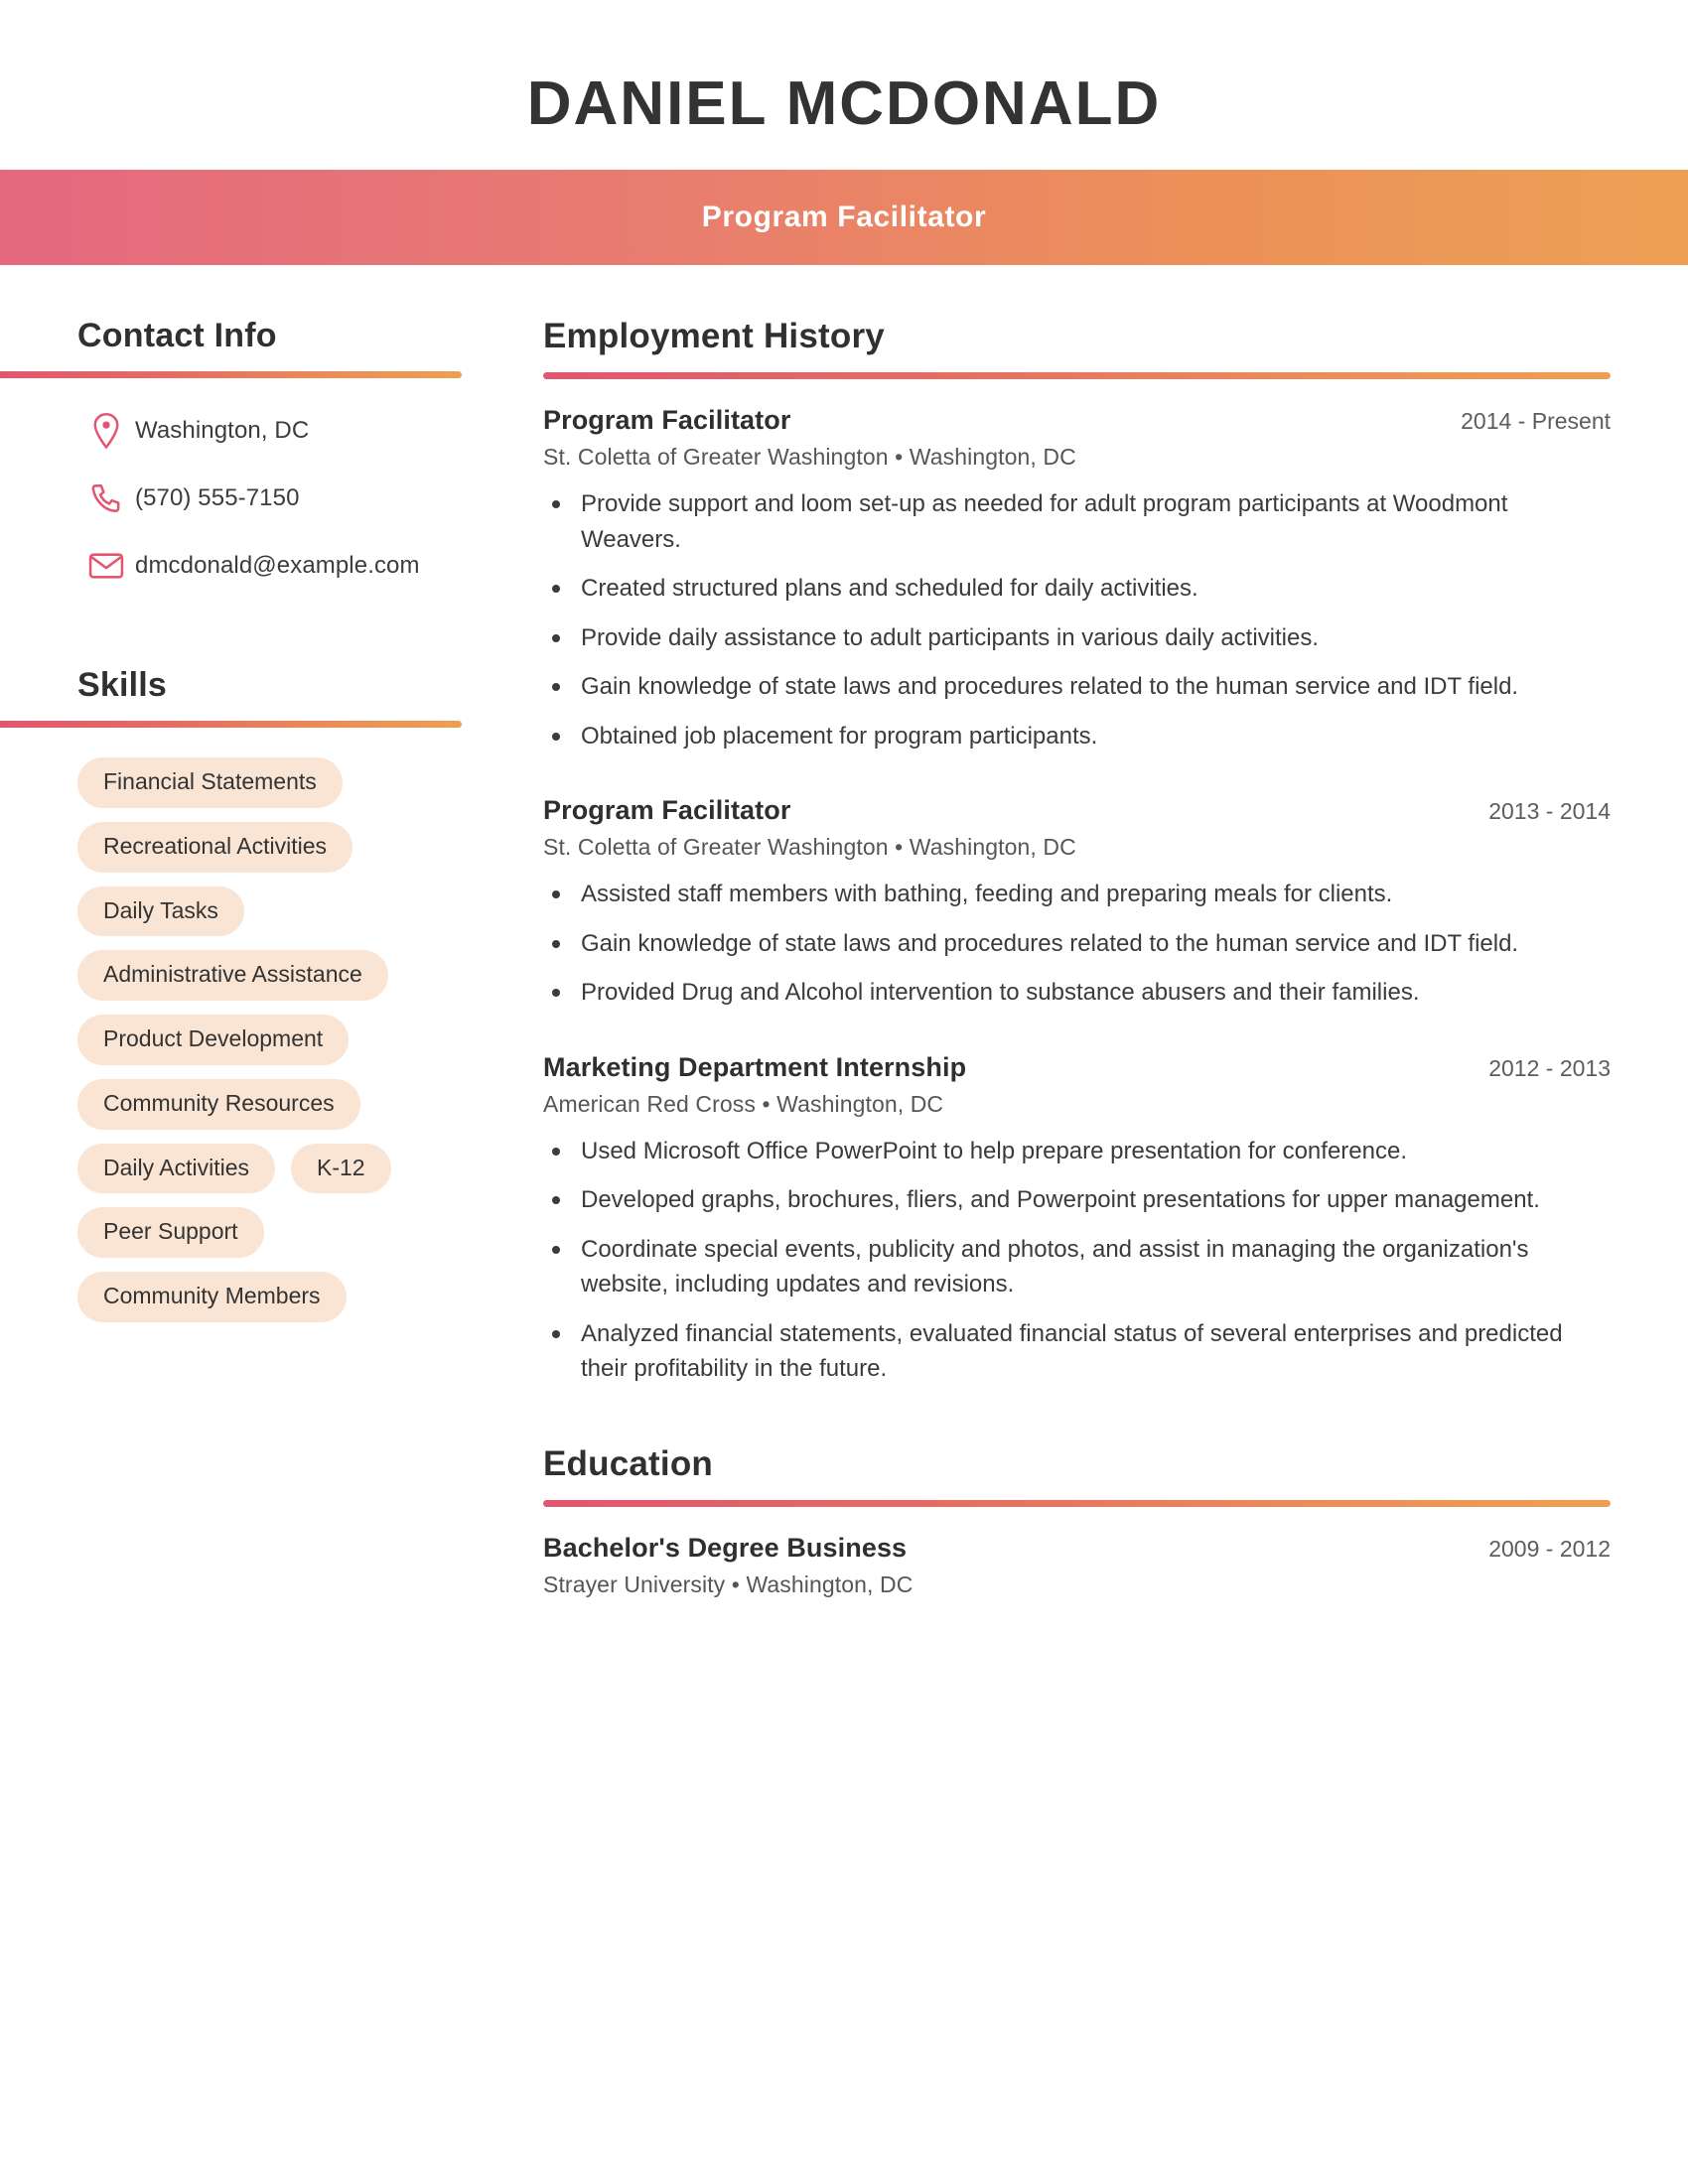  I want to click on contact-info-divider, so click(231, 375).